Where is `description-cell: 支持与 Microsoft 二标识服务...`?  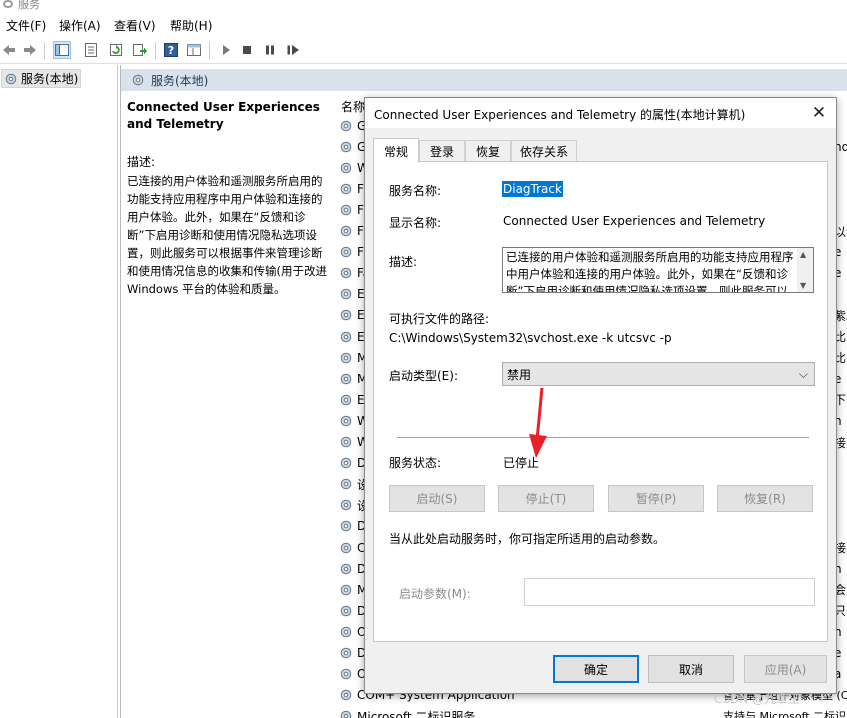 description-cell: 支持与 Microsoft 二标识服务... is located at coordinates (785, 714).